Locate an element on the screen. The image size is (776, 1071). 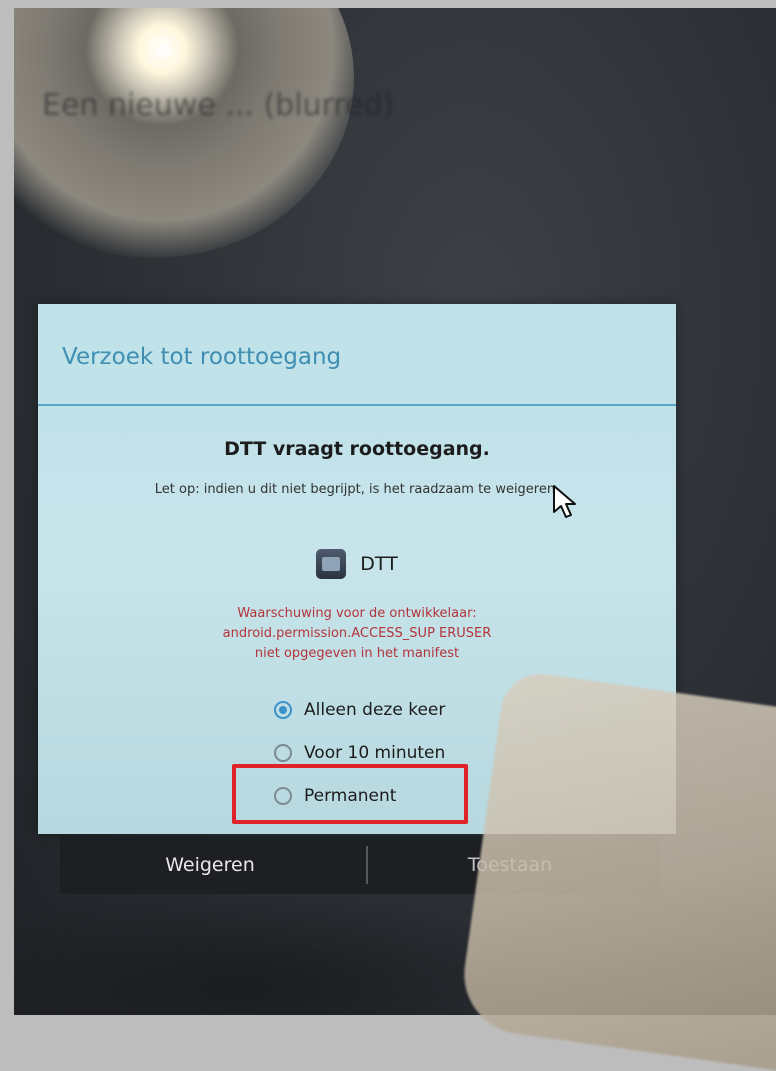
title-divider is located at coordinates (357, 405).